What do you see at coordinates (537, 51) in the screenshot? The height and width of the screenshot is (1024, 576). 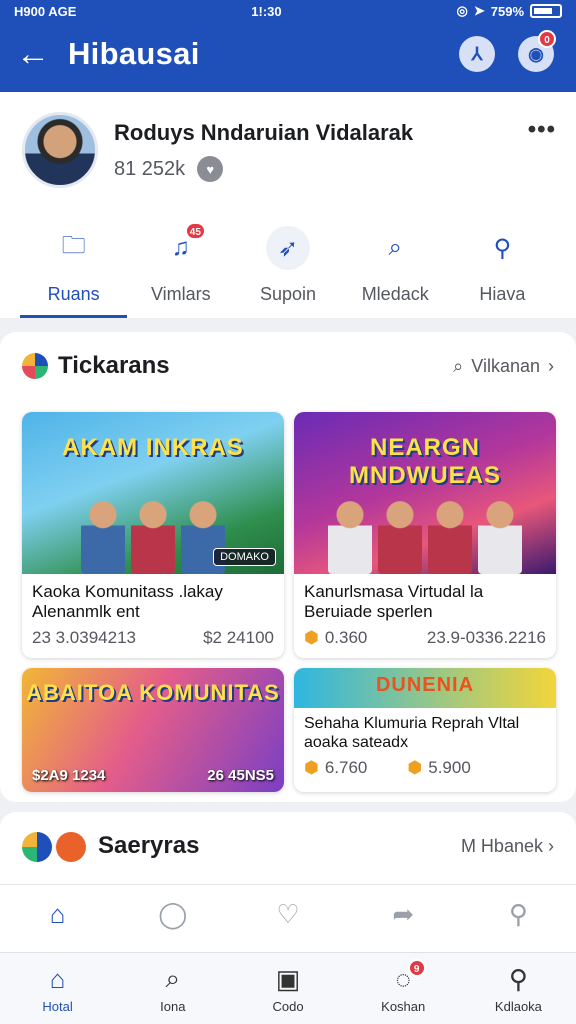 I see `notification-button: ◉ 0` at bounding box center [537, 51].